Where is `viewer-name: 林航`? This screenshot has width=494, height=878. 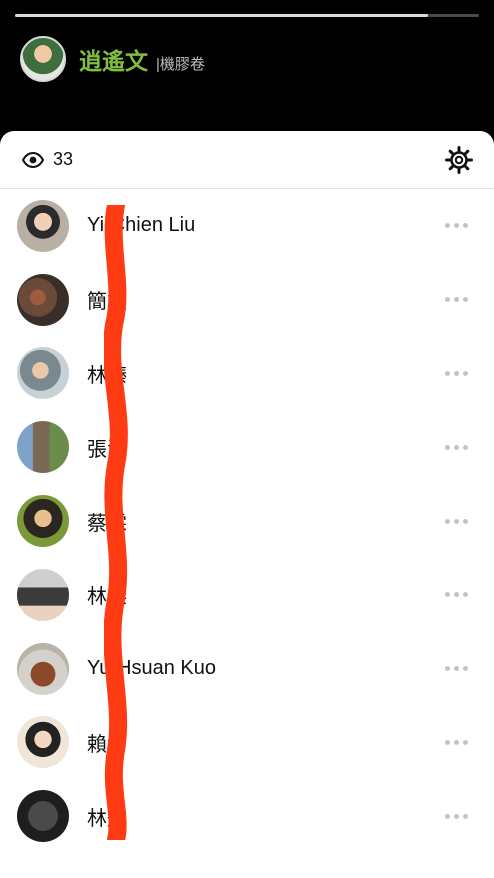
viewer-name: 林航 is located at coordinates (266, 816).